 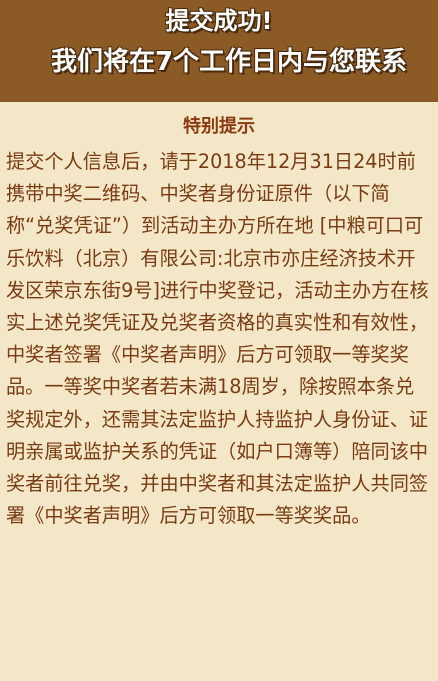 What do you see at coordinates (219, 21) in the screenshot?
I see `success-title: 提交成功!` at bounding box center [219, 21].